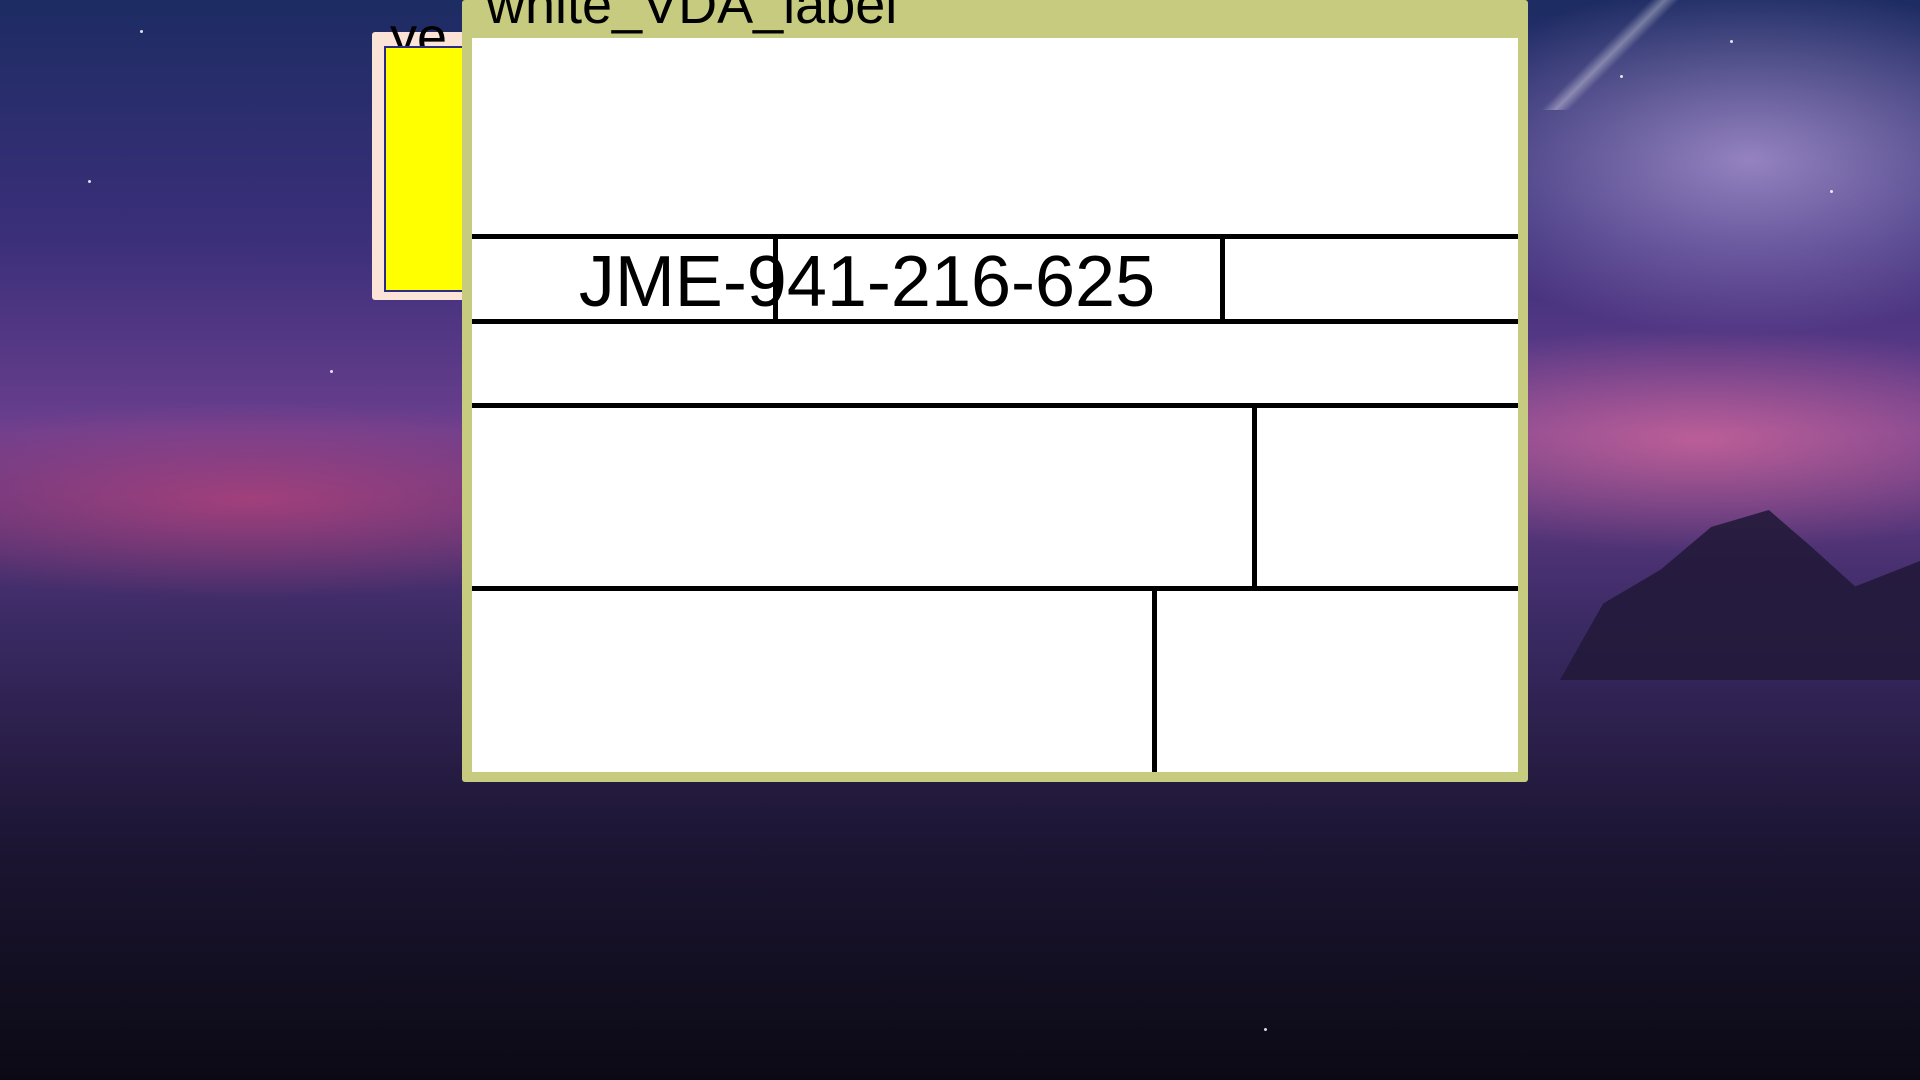 This screenshot has width=1920, height=1080. I want to click on contrail, so click(1610, 55).